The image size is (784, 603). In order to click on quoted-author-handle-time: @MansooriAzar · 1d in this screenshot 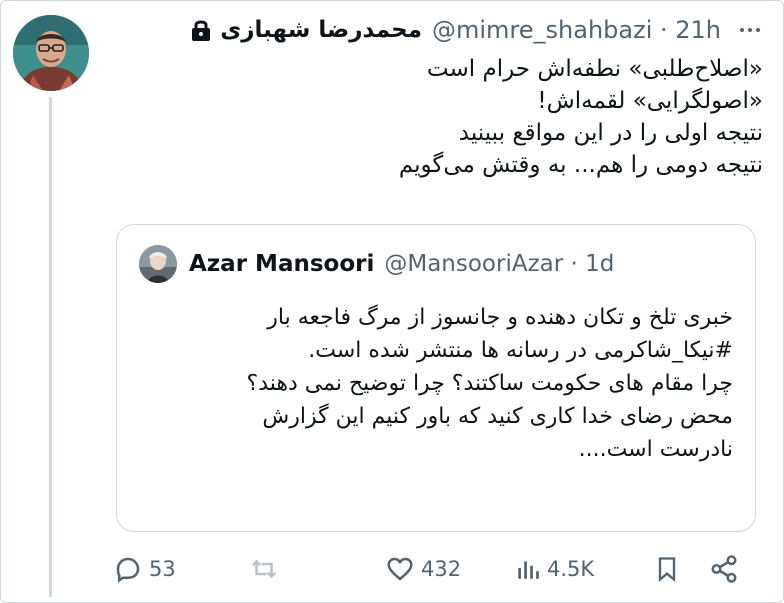, I will do `click(499, 264)`.